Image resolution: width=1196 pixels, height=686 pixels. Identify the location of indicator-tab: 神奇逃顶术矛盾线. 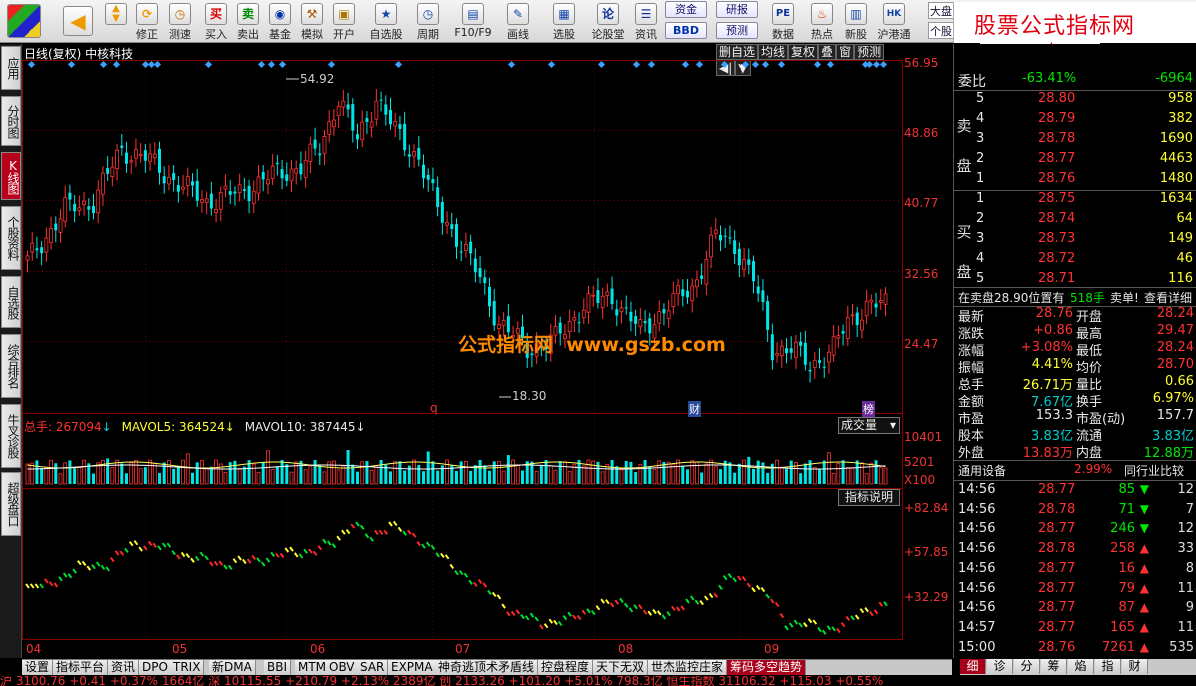
(487, 667).